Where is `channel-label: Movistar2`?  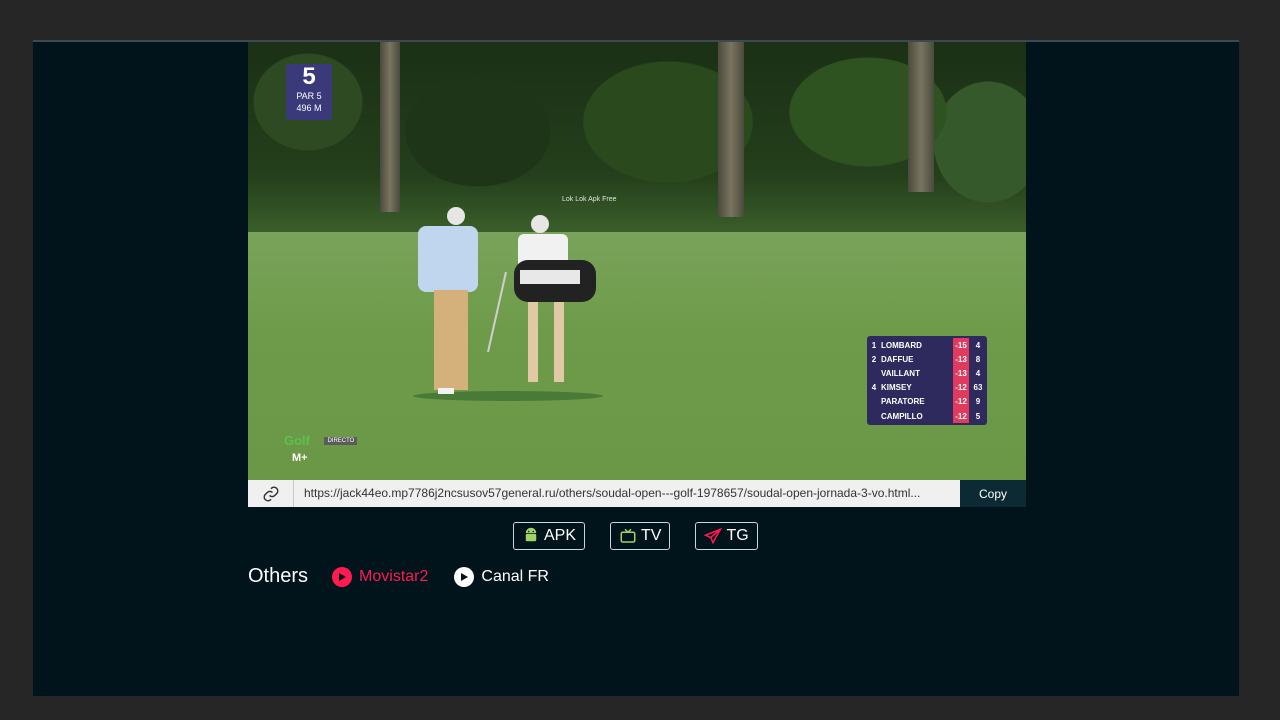 channel-label: Movistar2 is located at coordinates (394, 576).